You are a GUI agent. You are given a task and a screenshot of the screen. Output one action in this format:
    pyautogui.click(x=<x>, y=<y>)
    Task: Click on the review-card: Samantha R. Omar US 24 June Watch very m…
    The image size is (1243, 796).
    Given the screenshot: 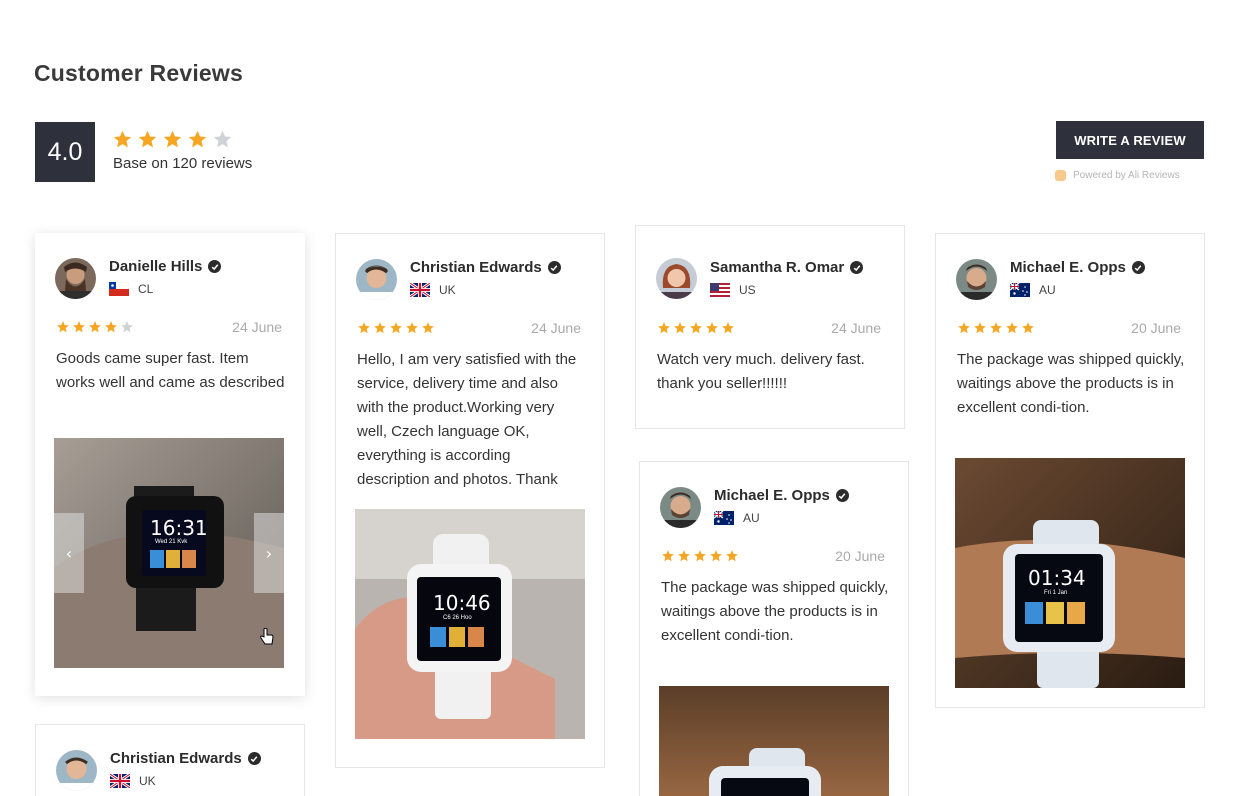 What is the action you would take?
    pyautogui.click(x=770, y=327)
    